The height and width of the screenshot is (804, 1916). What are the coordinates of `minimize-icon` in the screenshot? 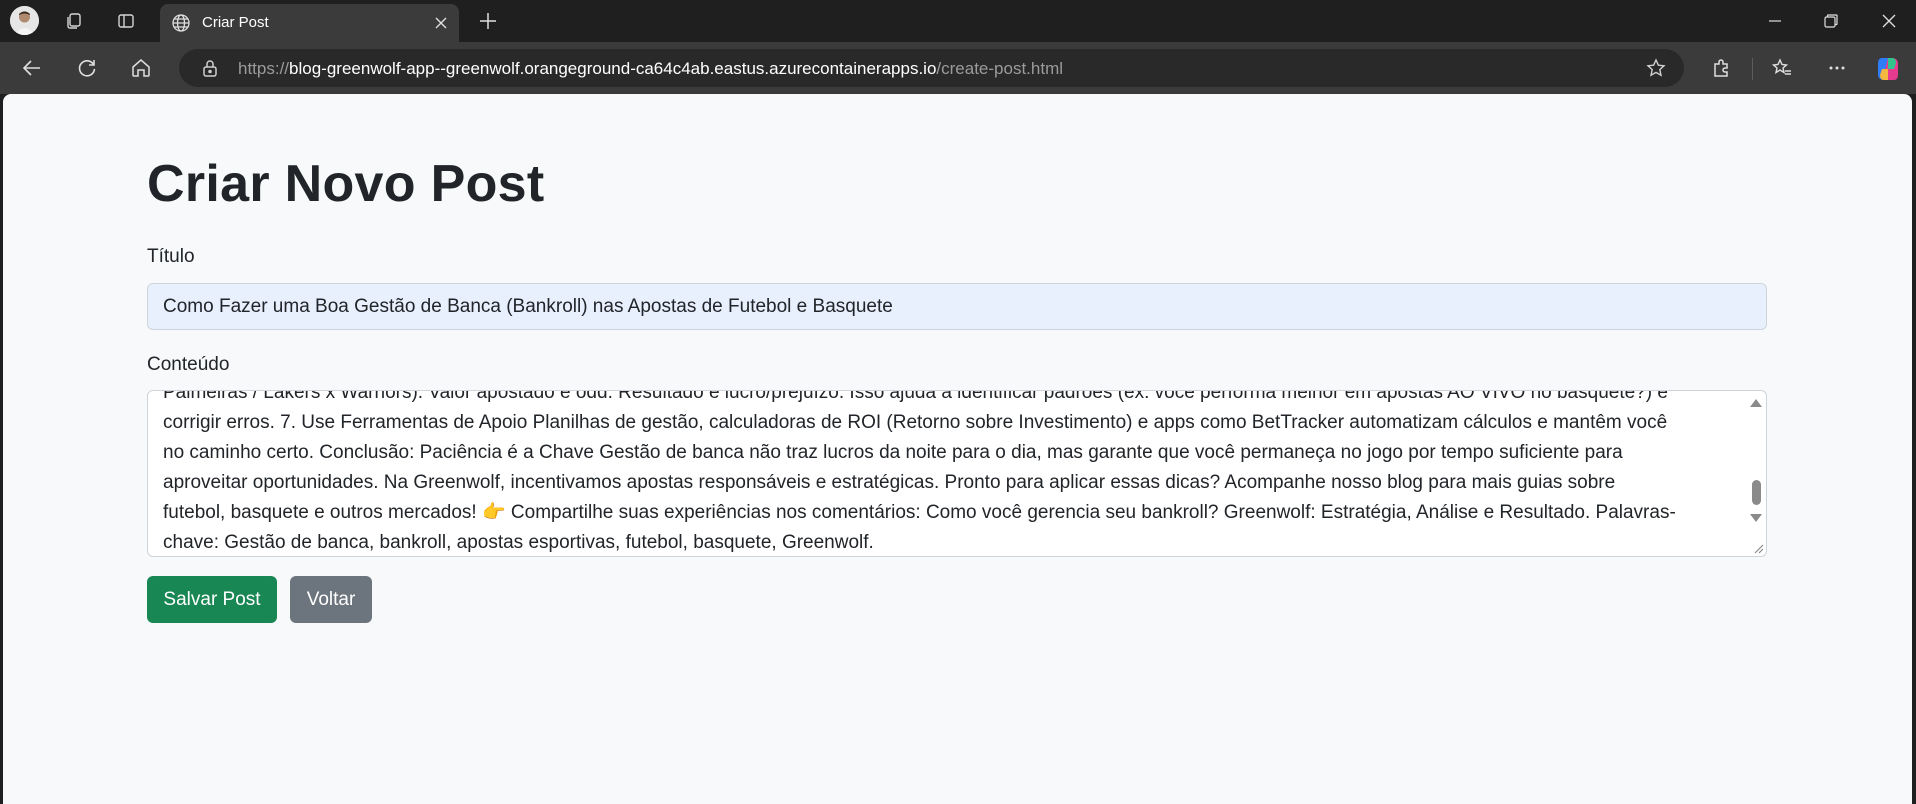 It's located at (1775, 21).